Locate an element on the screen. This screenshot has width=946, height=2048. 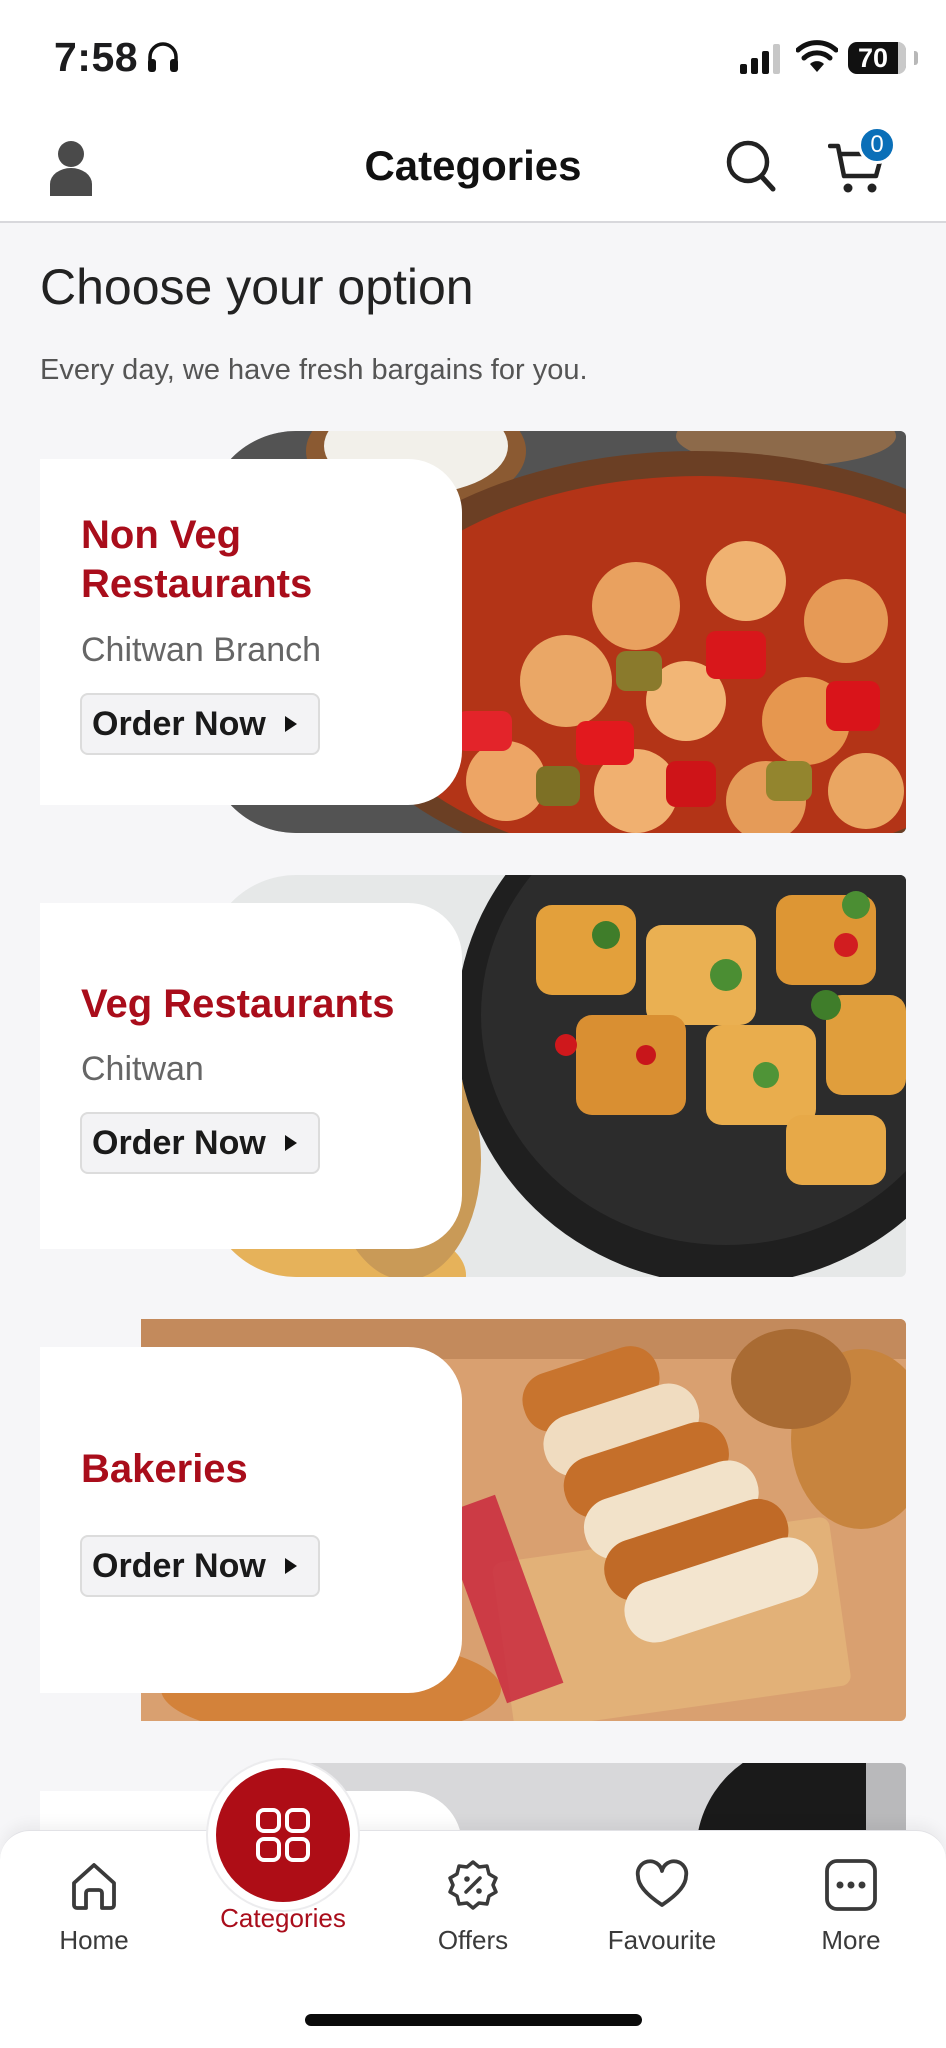
battery-indicator: 70 is located at coordinates (883, 58).